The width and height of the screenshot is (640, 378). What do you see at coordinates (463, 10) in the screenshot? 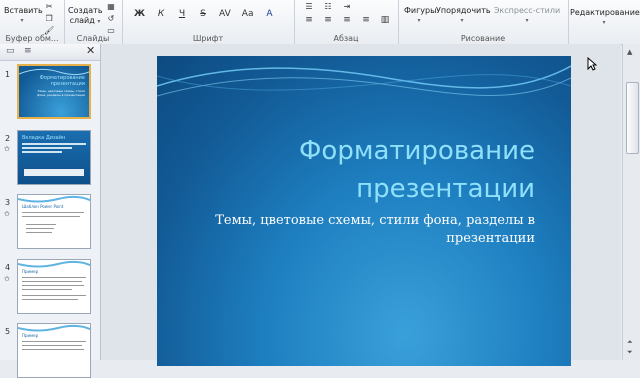
I see `arrange-label: Упорядочить` at bounding box center [463, 10].